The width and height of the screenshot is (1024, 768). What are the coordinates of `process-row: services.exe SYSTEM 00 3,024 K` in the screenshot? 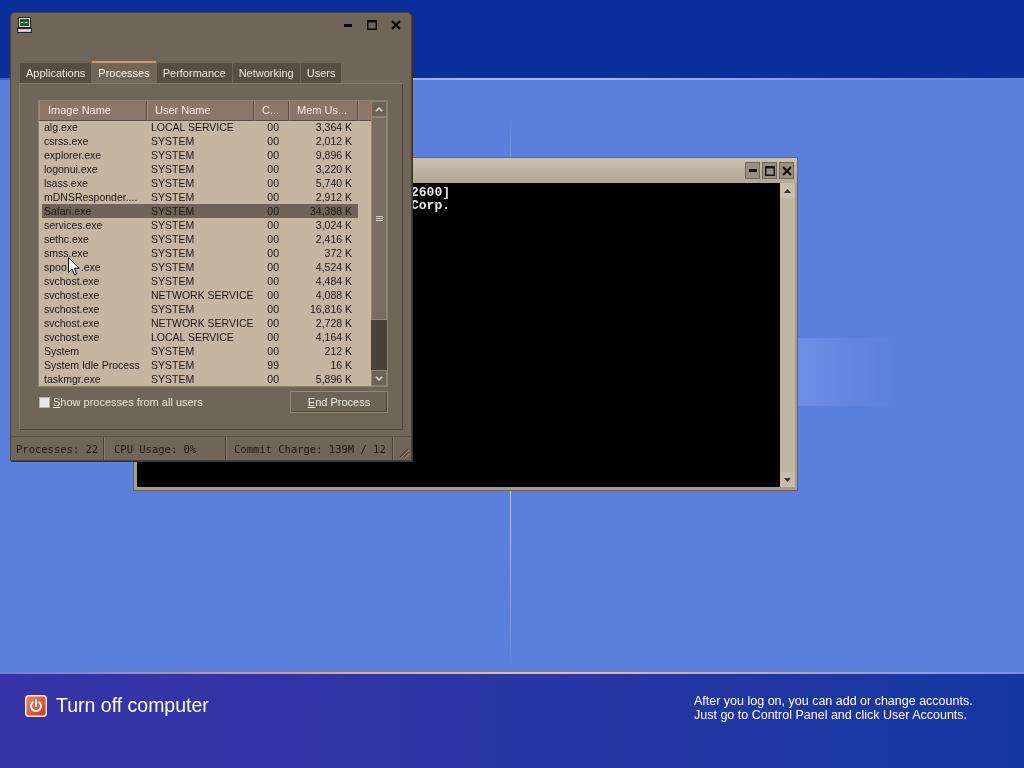 It's located at (200, 225).